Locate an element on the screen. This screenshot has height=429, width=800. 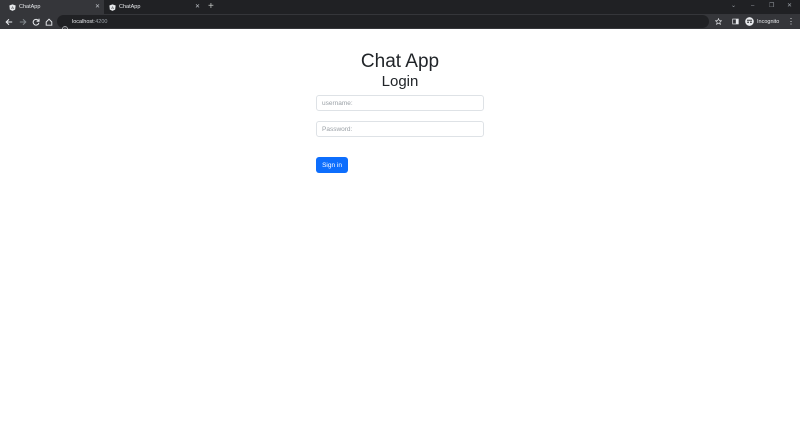
back-icon is located at coordinates (8, 21).